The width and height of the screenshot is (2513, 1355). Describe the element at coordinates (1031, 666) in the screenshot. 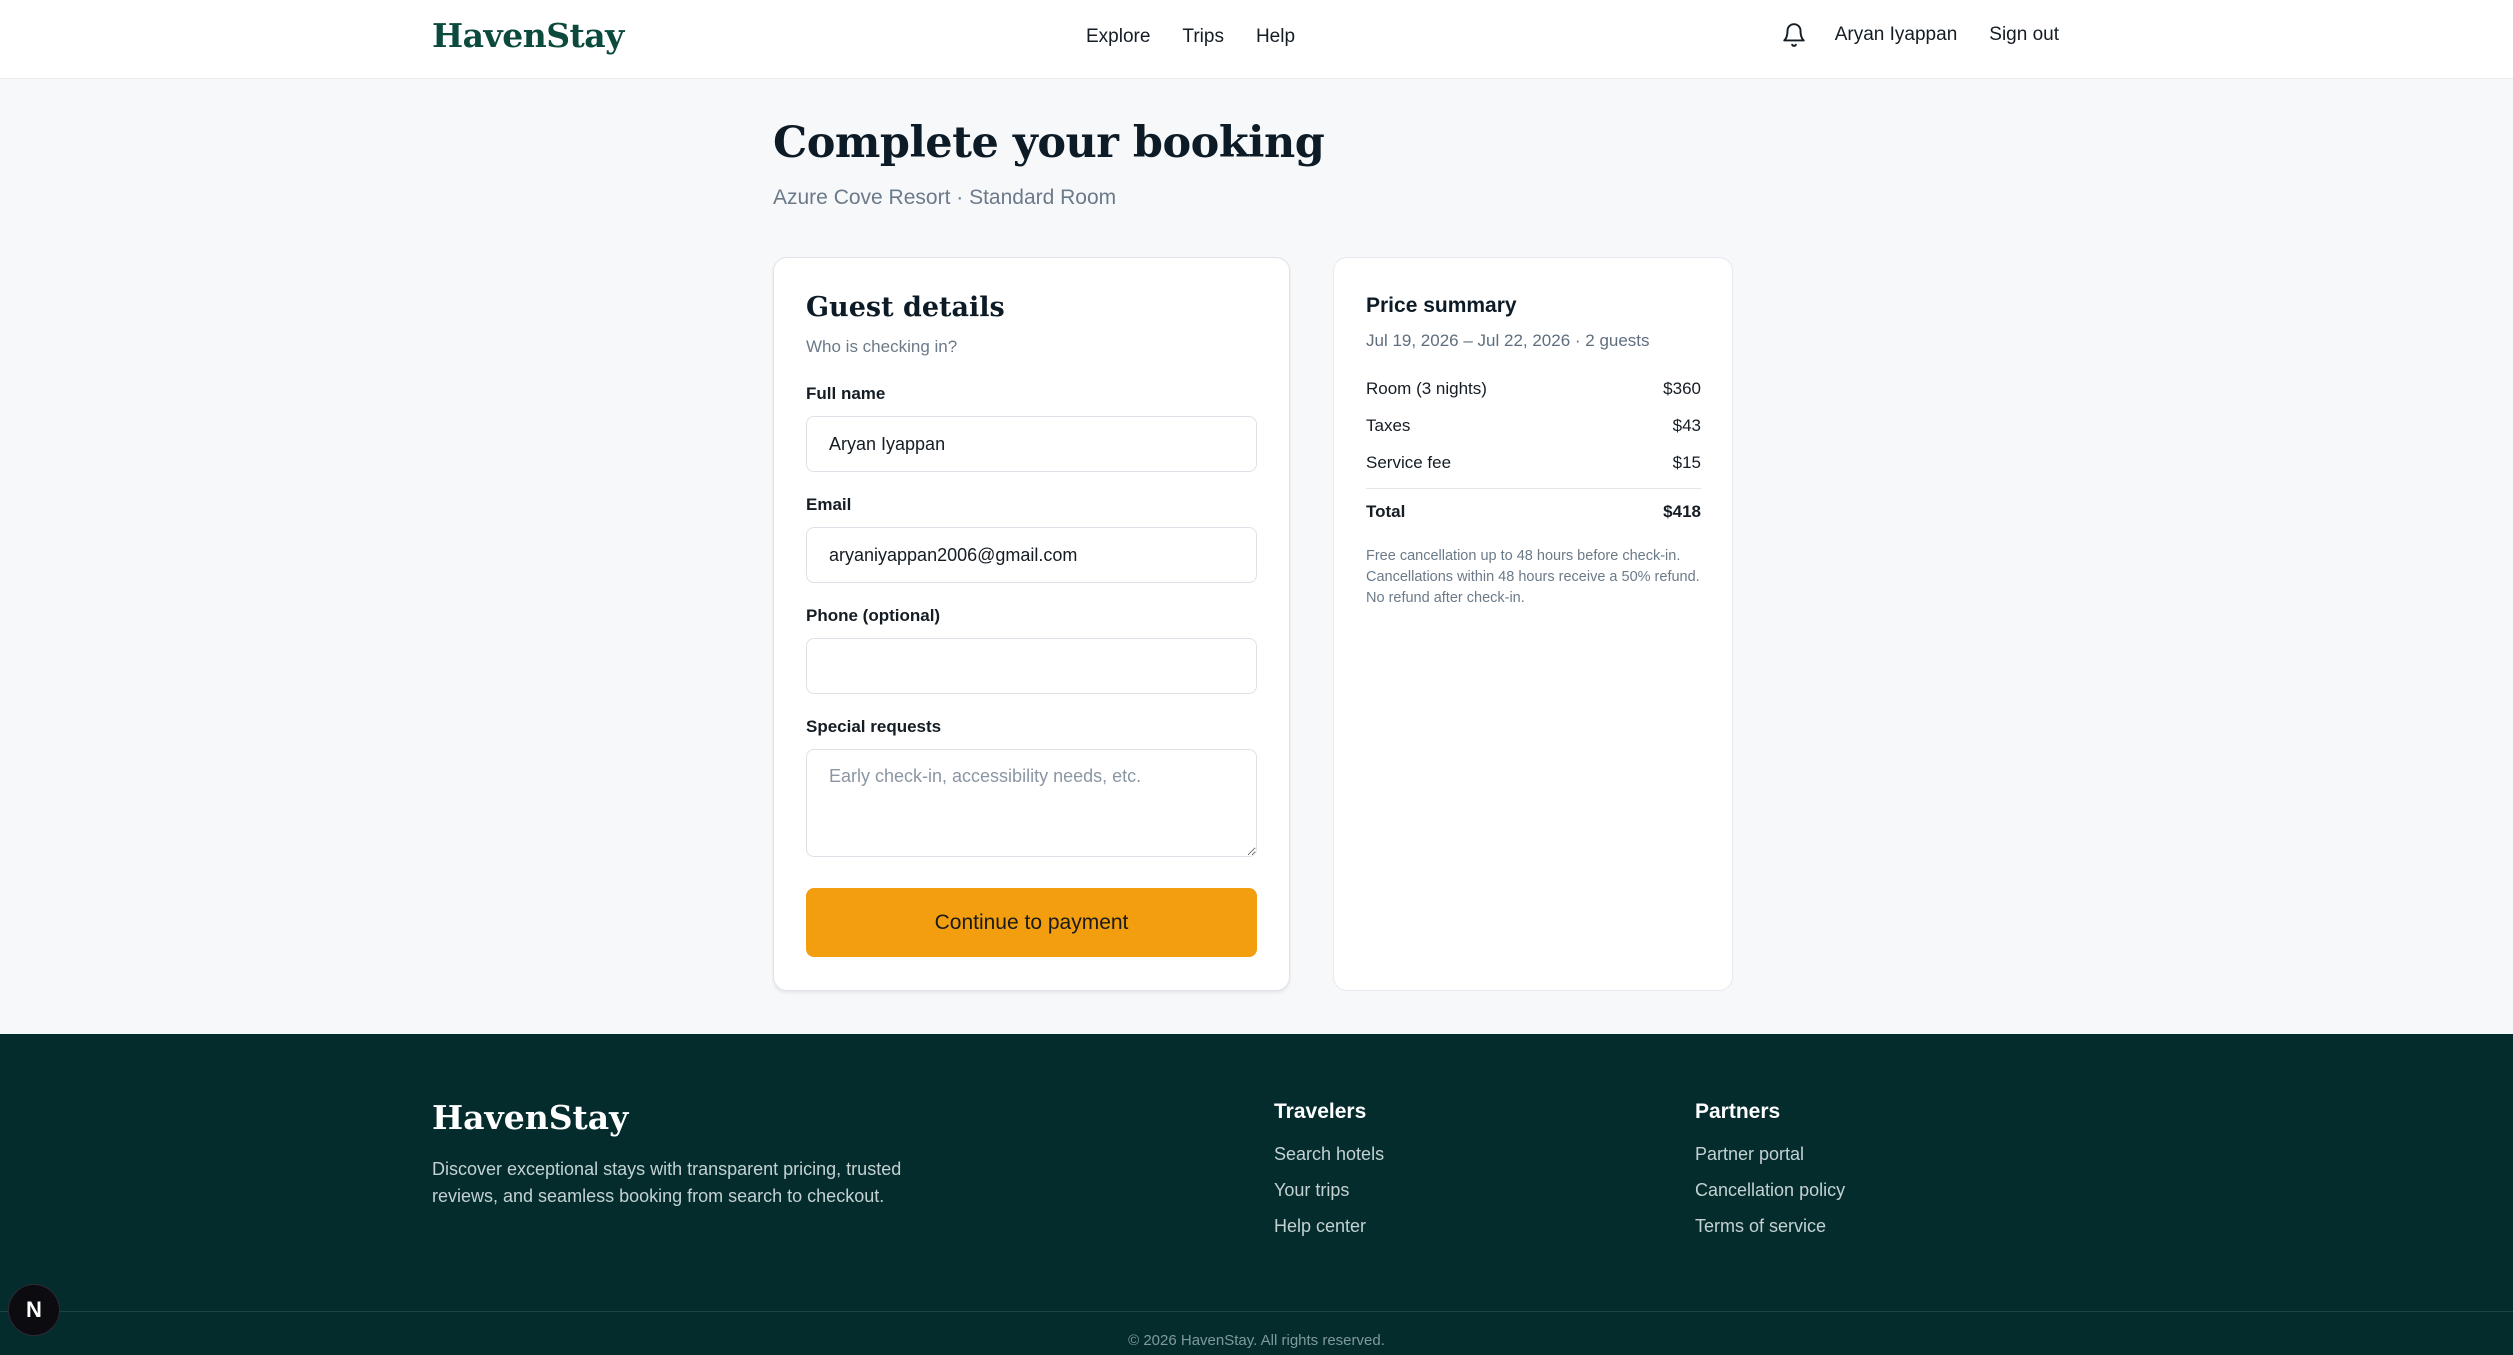

I see `phone-input` at that location.